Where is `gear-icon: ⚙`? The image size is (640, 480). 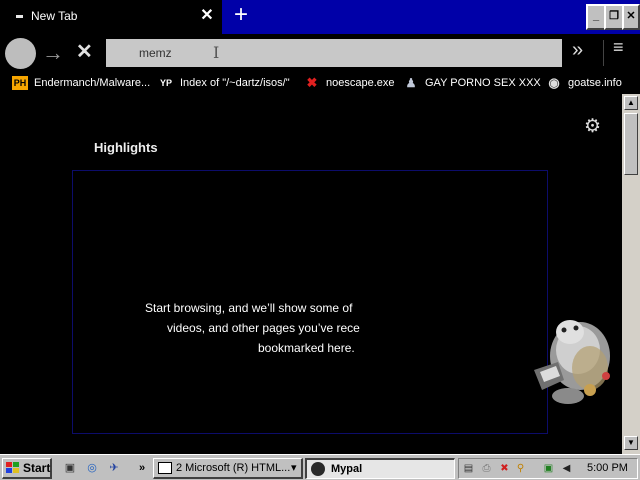
gear-icon: ⚙ is located at coordinates (592, 126).